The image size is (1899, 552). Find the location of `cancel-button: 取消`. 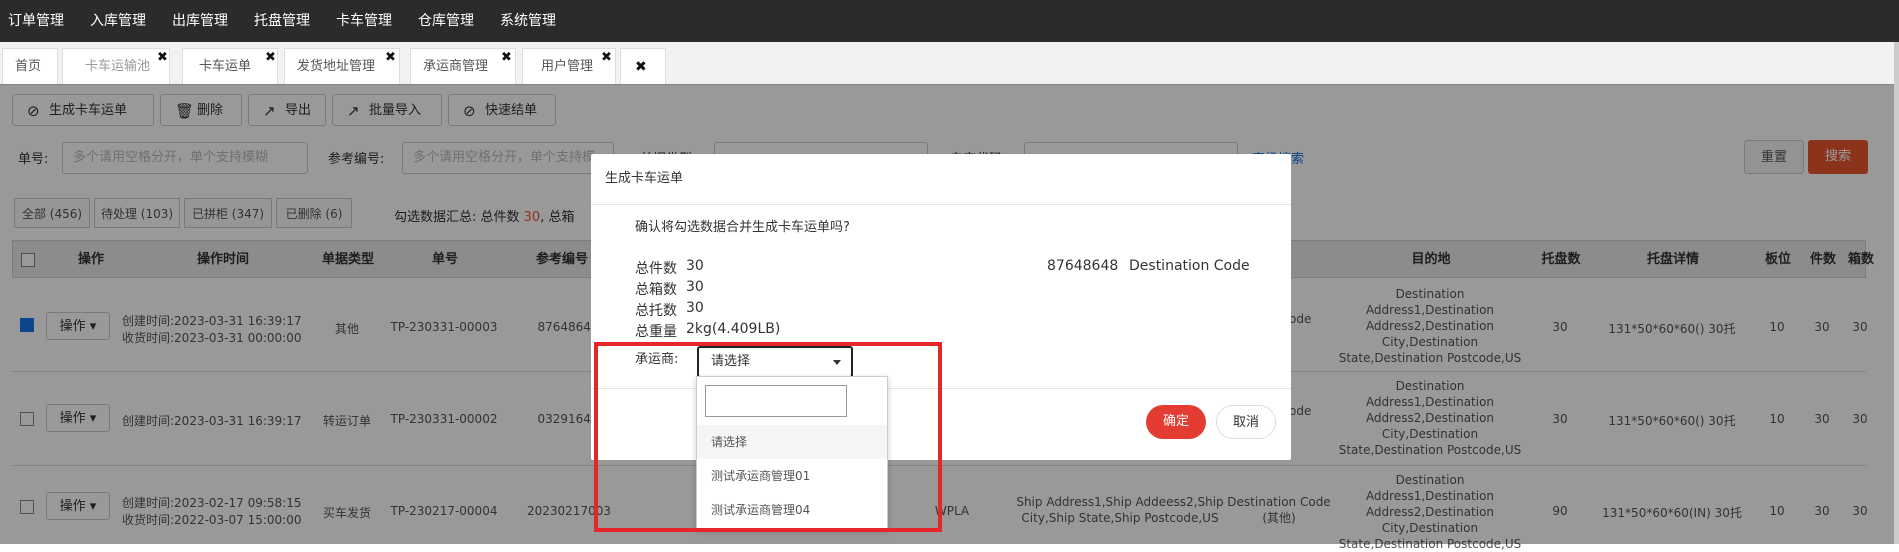

cancel-button: 取消 is located at coordinates (1246, 422).